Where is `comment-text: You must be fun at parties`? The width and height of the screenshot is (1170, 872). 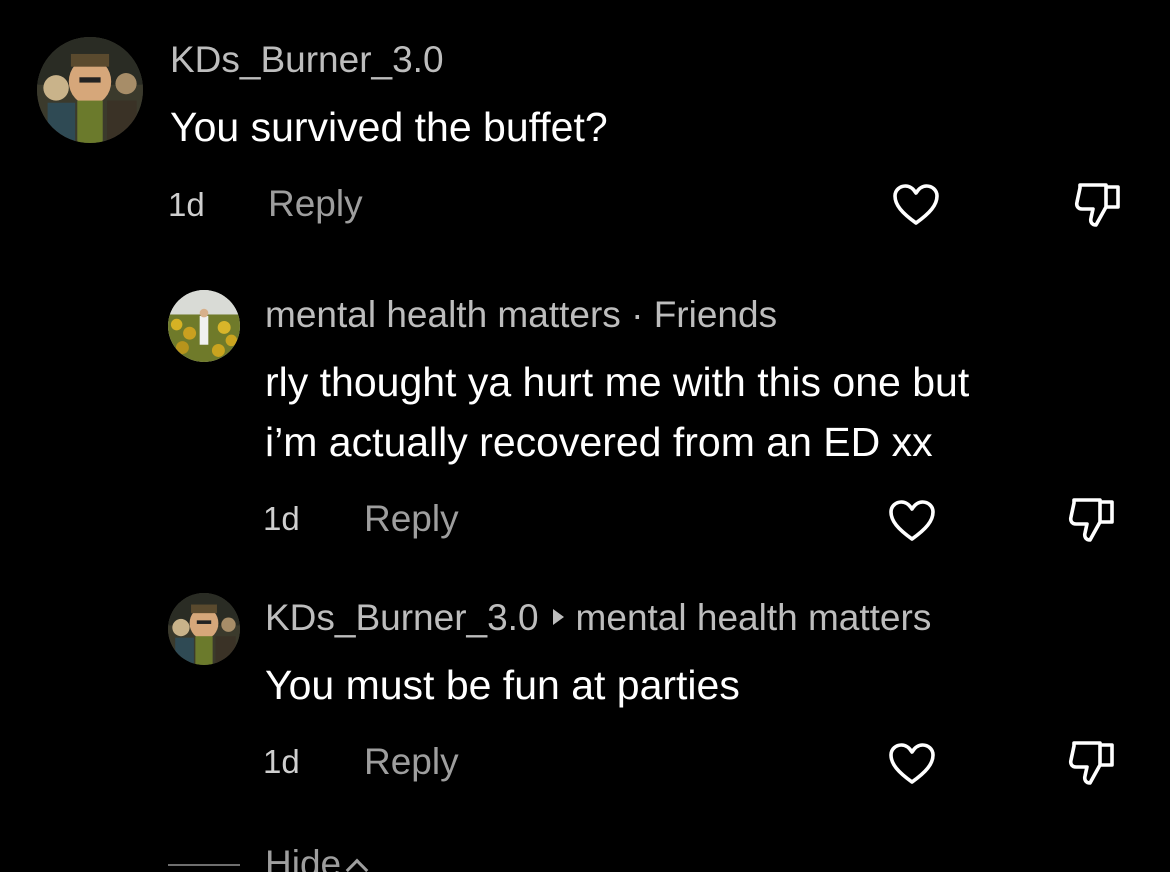 comment-text: You must be fun at parties is located at coordinates (502, 685).